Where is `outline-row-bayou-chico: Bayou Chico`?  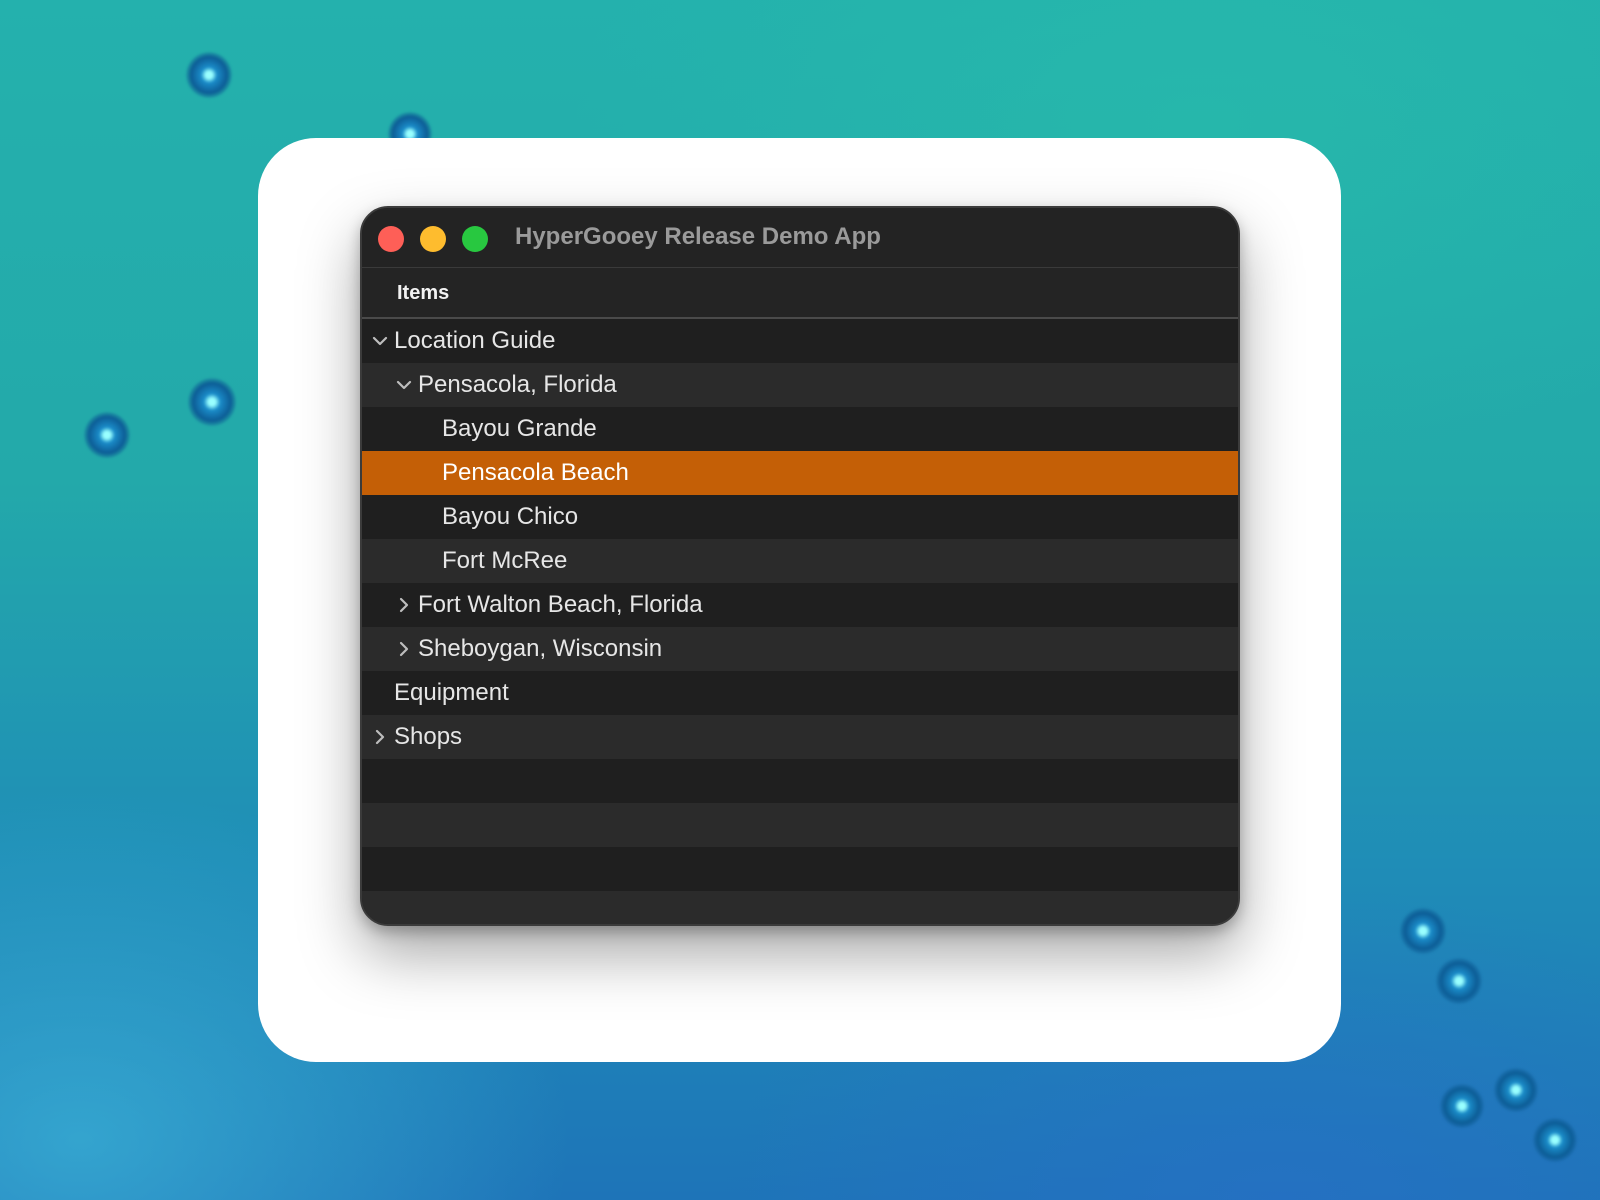 outline-row-bayou-chico: Bayou Chico is located at coordinates (800, 517).